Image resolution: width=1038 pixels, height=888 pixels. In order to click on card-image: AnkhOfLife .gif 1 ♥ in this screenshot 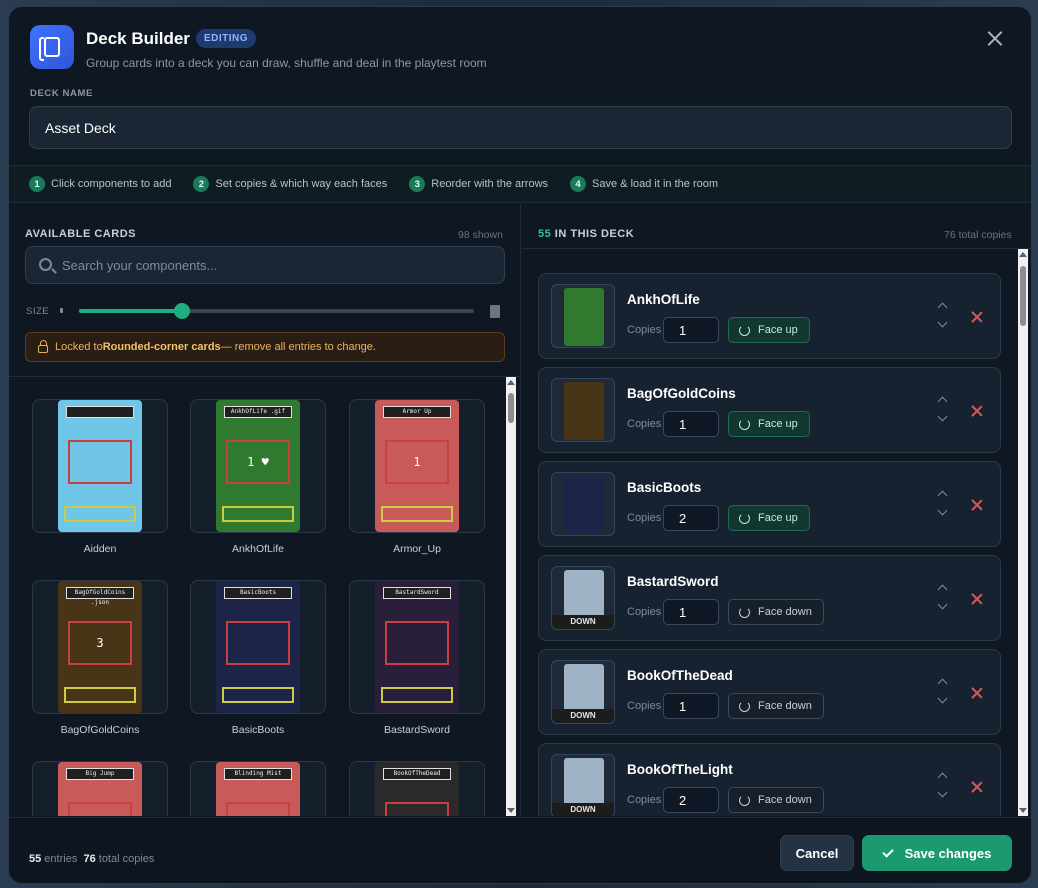, I will do `click(258, 466)`.